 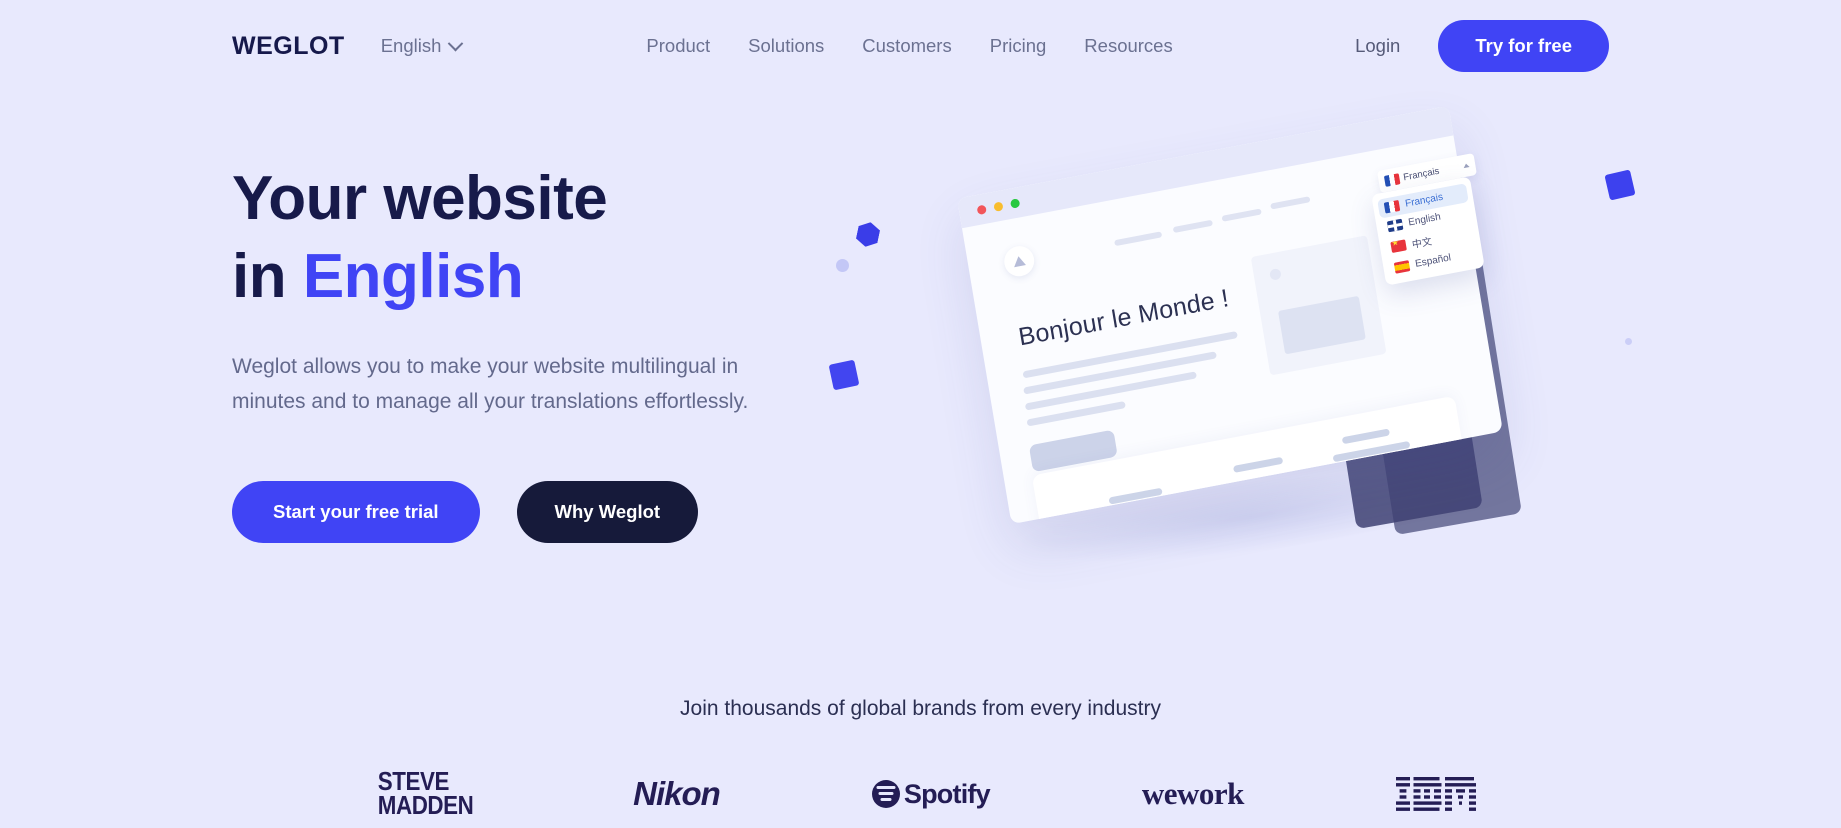 What do you see at coordinates (607, 512) in the screenshot?
I see `why-weglot-button: Why Weglot` at bounding box center [607, 512].